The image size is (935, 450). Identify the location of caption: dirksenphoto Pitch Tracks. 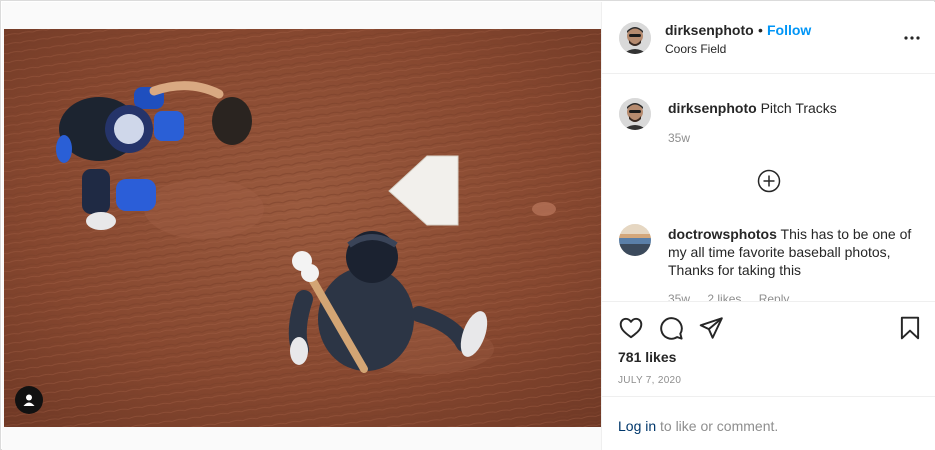
(795, 108).